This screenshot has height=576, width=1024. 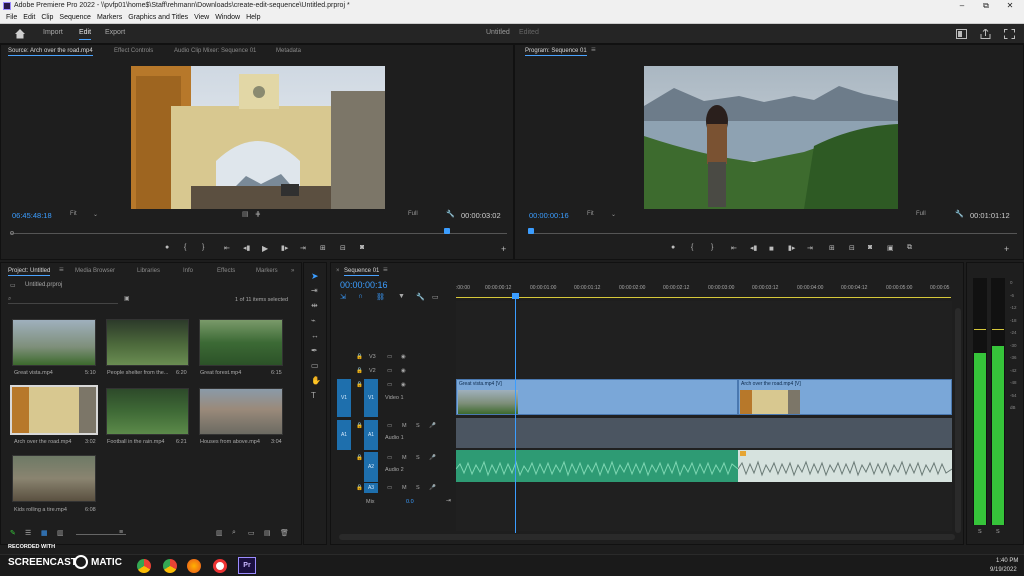 What do you see at coordinates (121, 532) in the screenshot?
I see `sort-icon: ≡` at bounding box center [121, 532].